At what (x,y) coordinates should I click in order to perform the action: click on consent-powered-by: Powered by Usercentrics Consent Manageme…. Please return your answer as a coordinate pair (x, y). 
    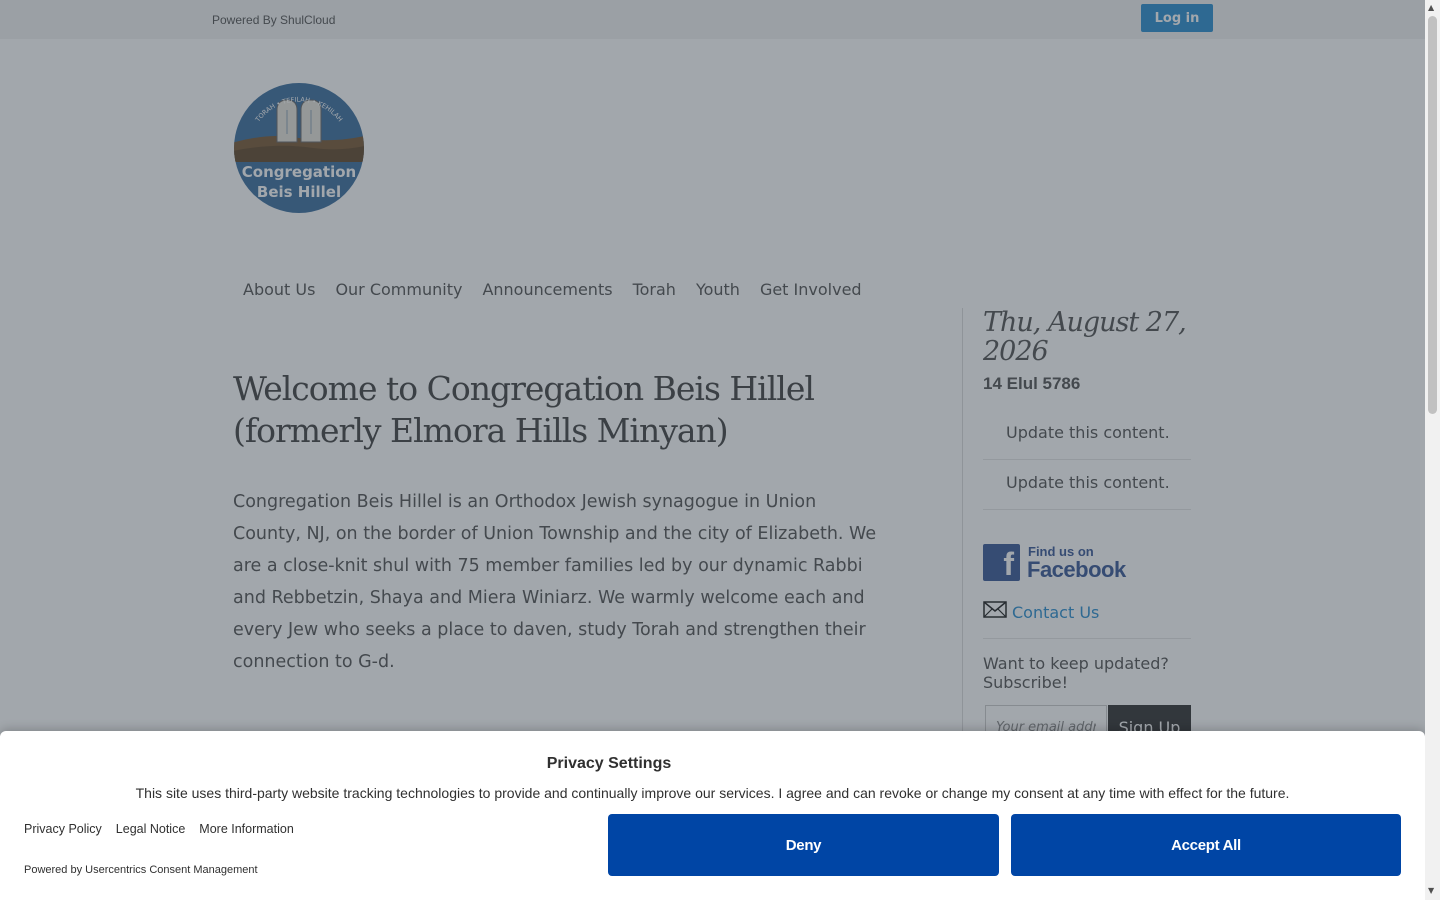
    Looking at the image, I should click on (141, 870).